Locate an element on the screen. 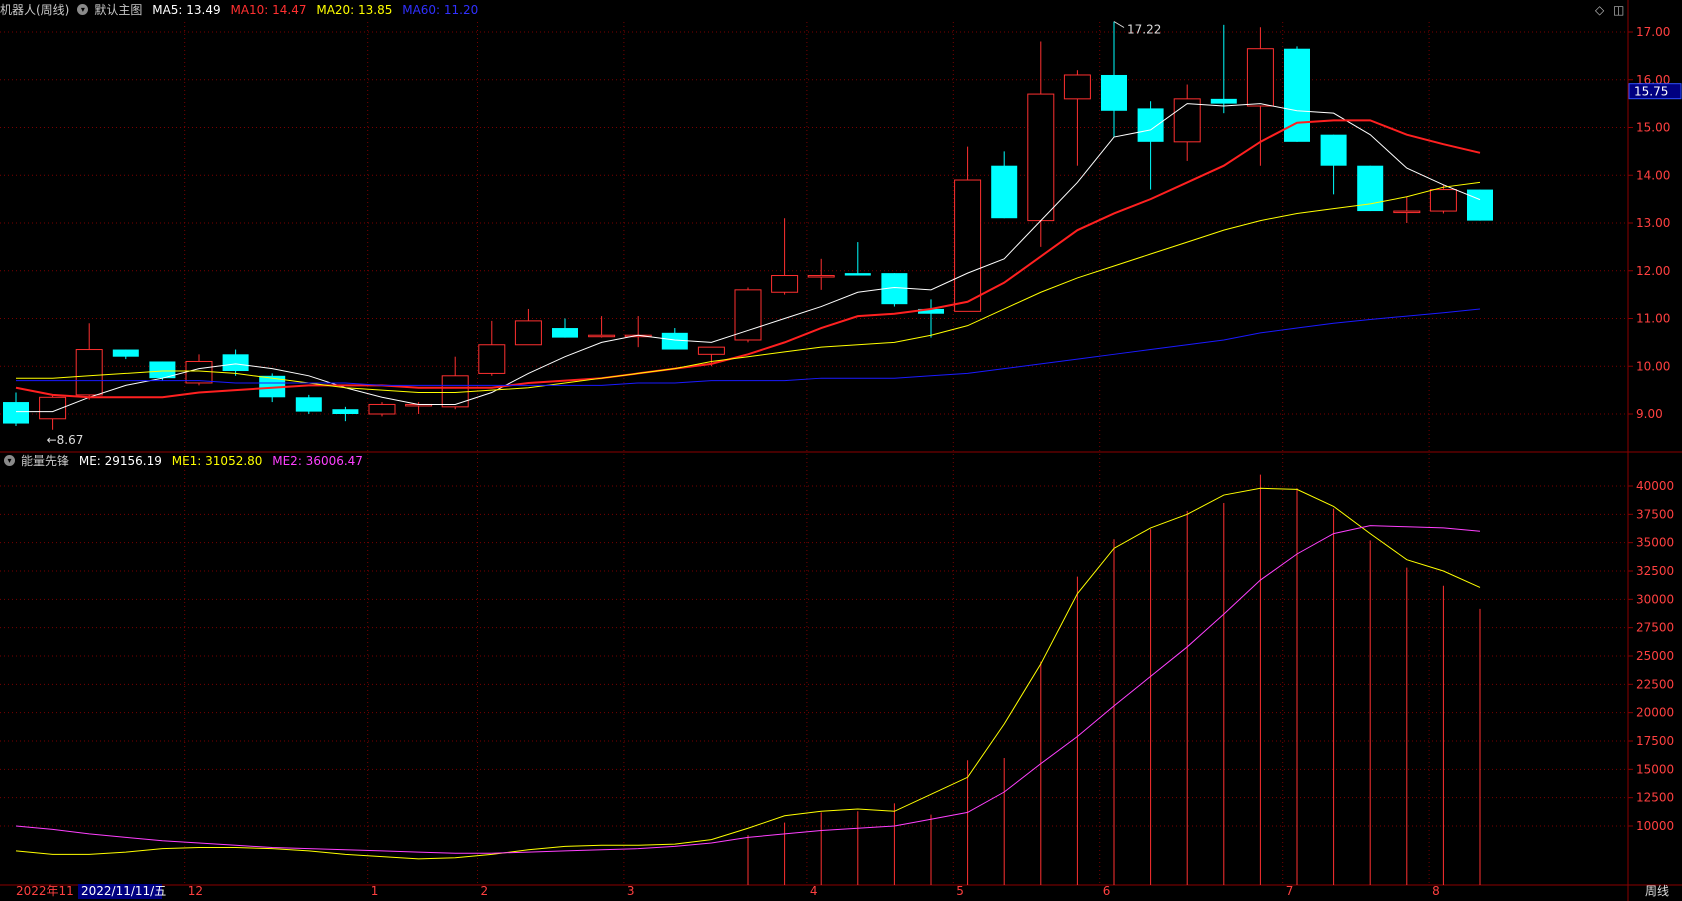 This screenshot has width=1682, height=901. cursor-date-label: 2022/11/11/五 is located at coordinates (123, 891).